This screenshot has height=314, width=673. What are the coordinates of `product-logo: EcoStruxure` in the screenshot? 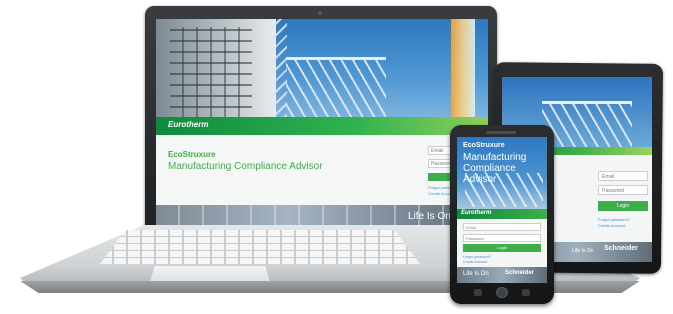 It's located at (192, 154).